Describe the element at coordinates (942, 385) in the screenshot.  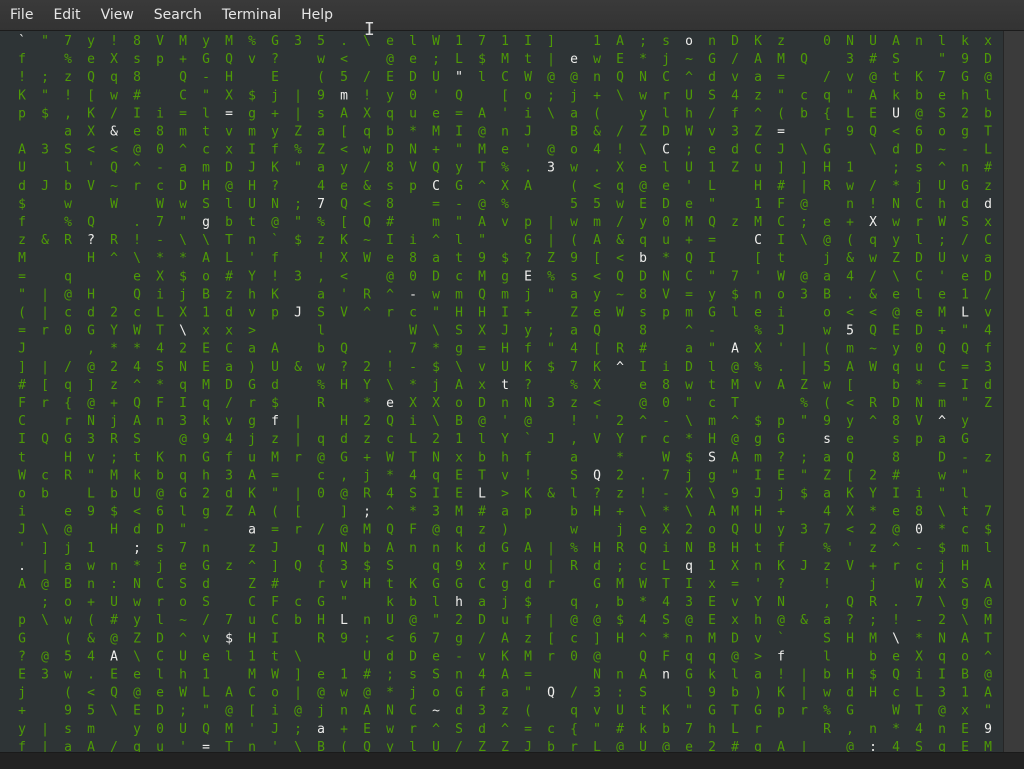
I see `rain-glyph: =` at that location.